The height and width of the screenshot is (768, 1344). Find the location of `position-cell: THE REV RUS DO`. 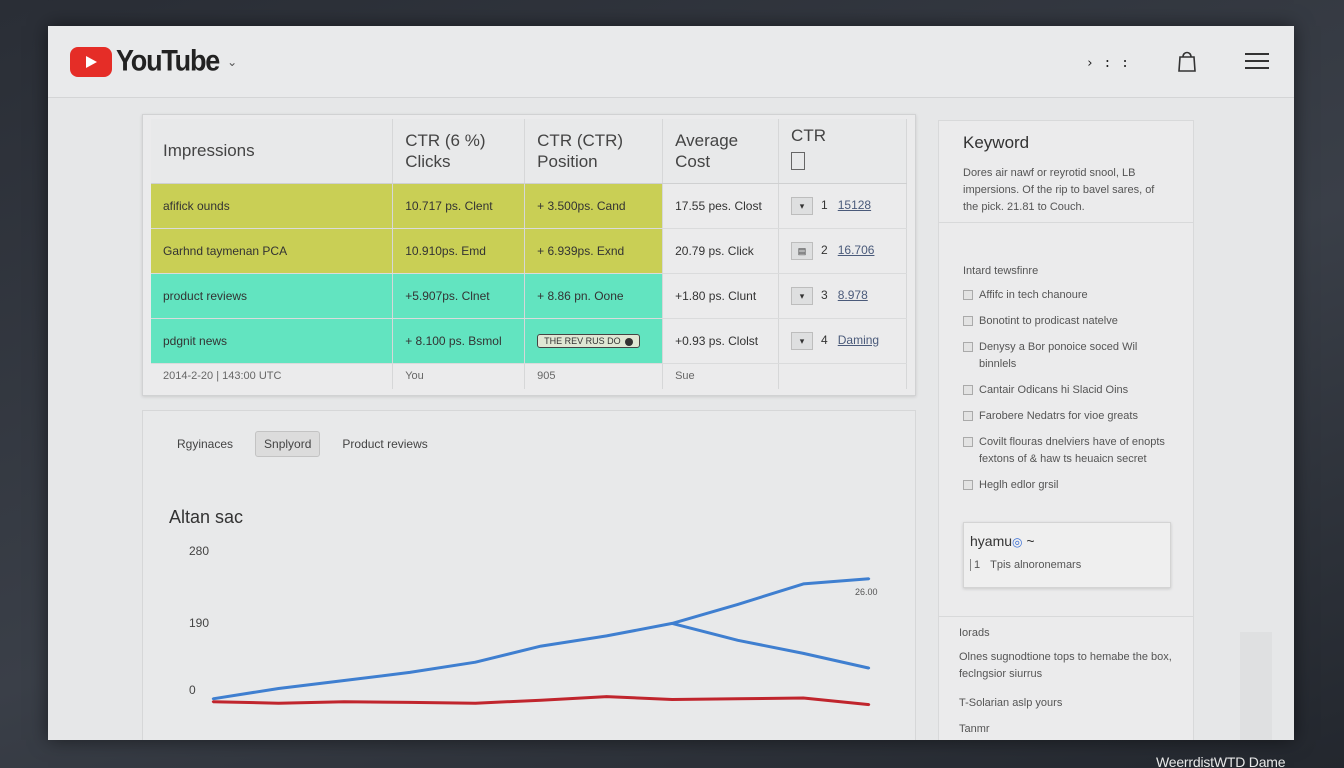

position-cell: THE REV RUS DO is located at coordinates (594, 341).